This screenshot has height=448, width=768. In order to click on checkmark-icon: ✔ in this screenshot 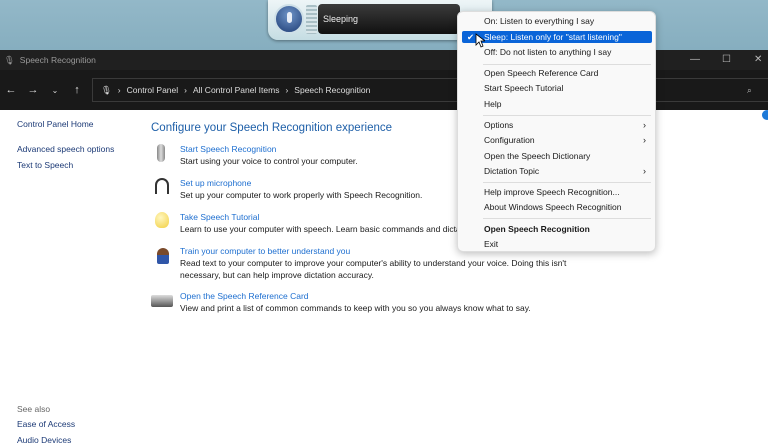, I will do `click(471, 37)`.